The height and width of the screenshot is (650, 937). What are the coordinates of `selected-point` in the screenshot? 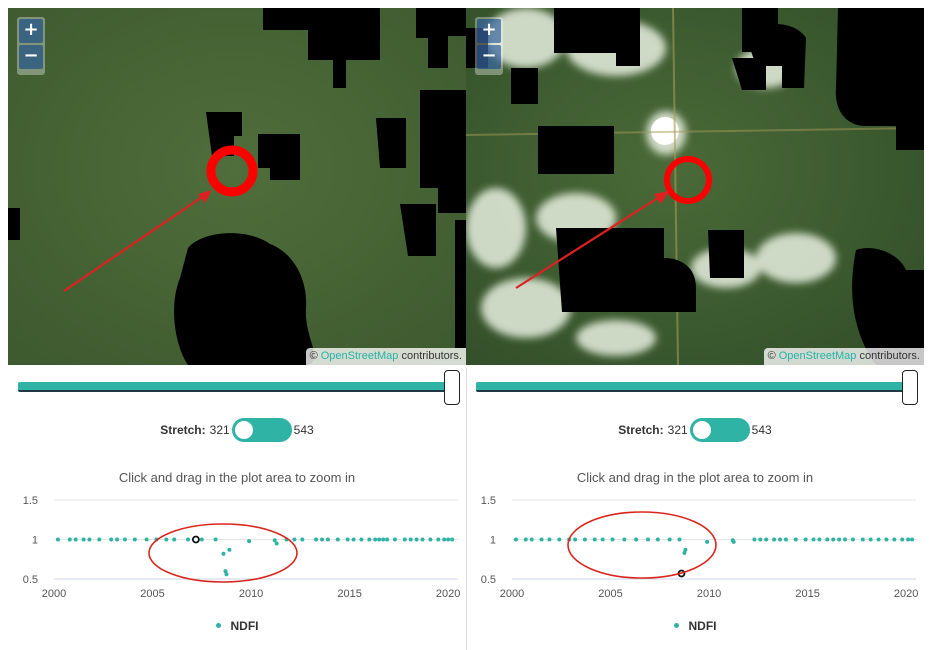 It's located at (195, 539).